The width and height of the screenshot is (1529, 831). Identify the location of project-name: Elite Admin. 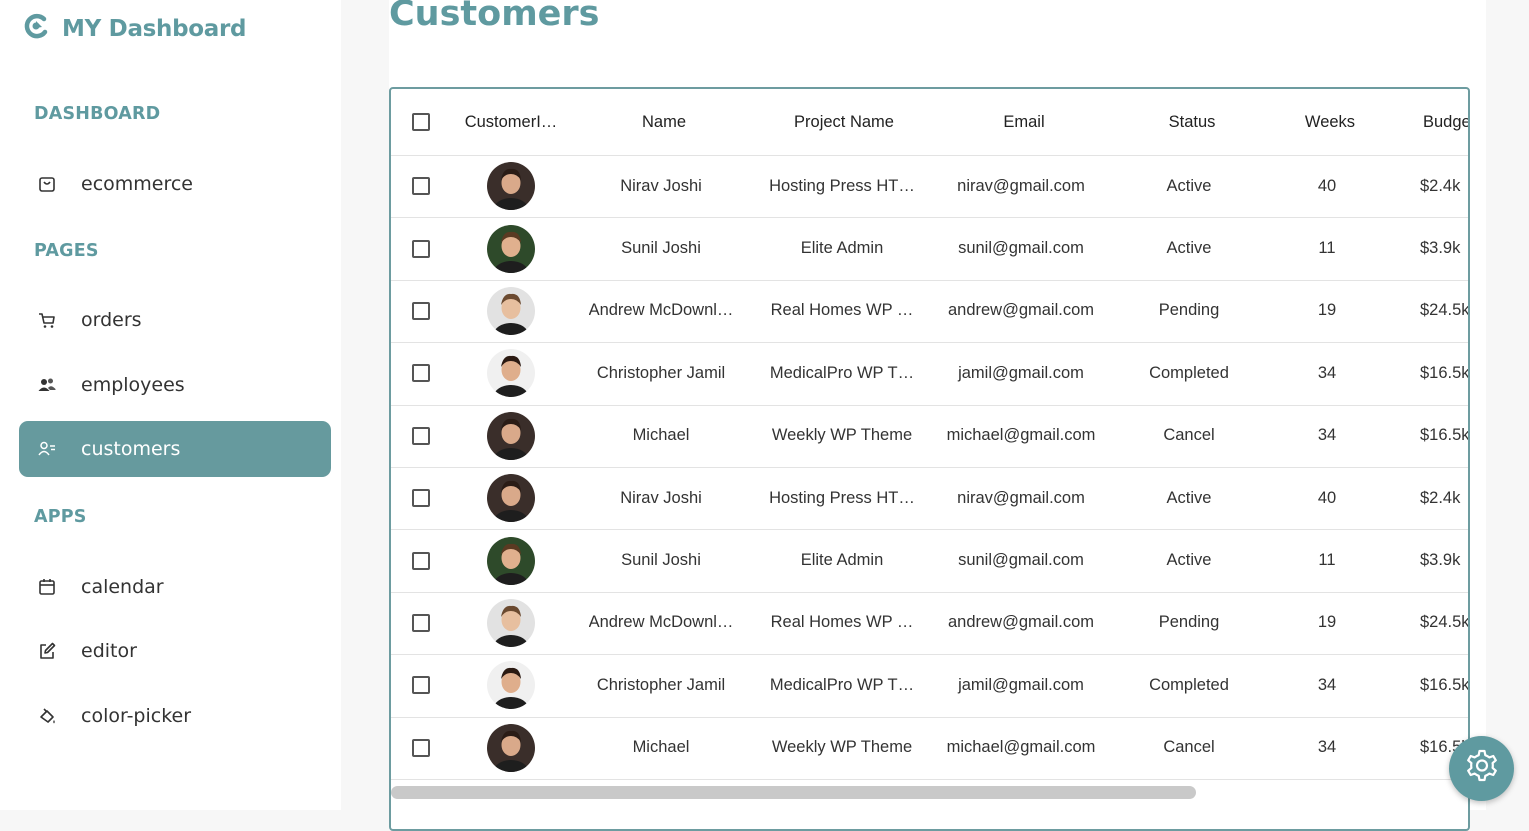
(842, 560).